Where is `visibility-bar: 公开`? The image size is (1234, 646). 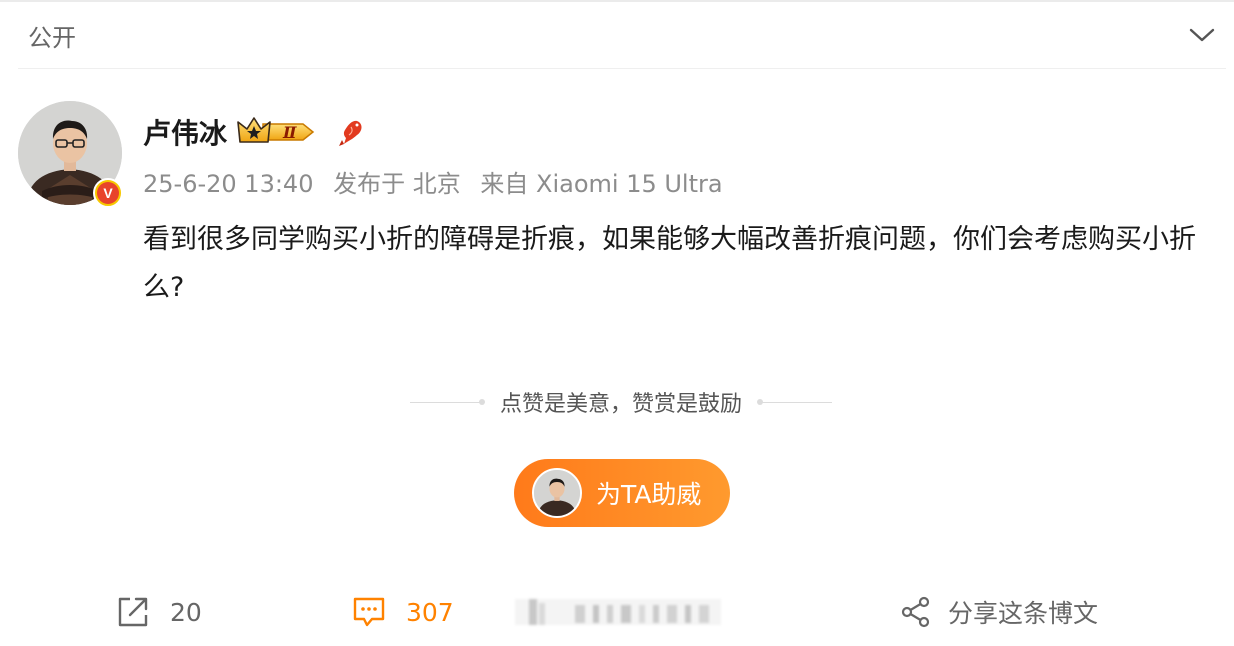
visibility-bar: 公开 is located at coordinates (617, 35).